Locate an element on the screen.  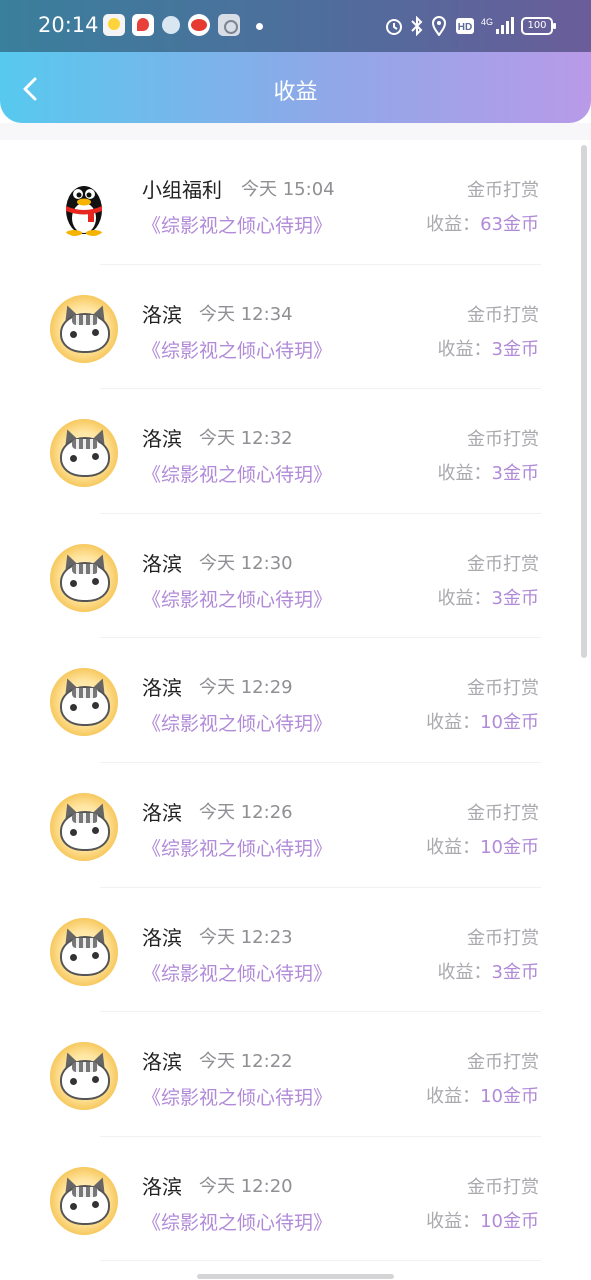
more-notifications-dot is located at coordinates (259, 26).